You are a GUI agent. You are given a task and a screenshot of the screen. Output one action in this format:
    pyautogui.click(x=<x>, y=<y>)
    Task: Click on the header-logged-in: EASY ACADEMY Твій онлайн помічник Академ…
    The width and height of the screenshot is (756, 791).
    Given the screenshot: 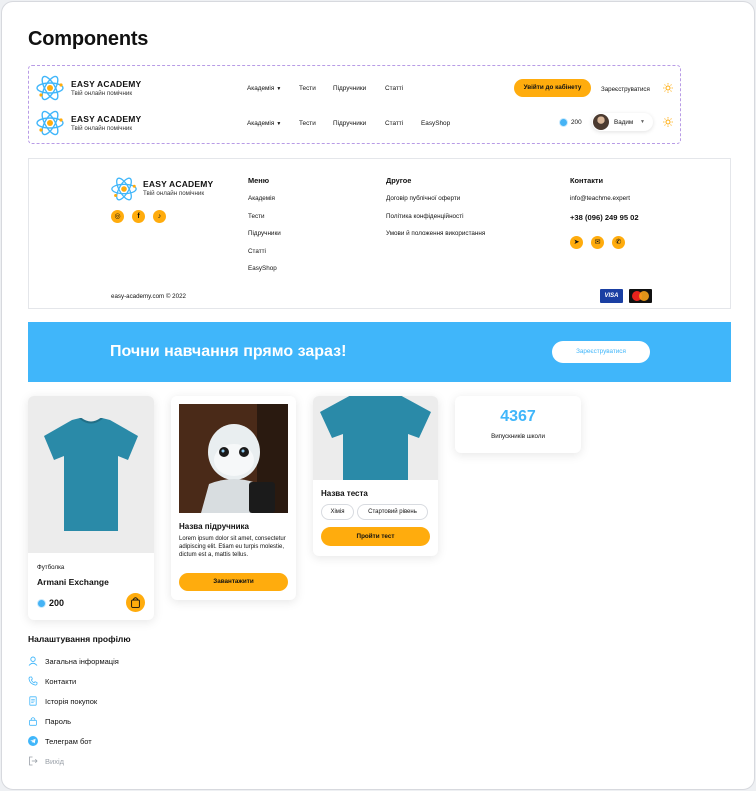 What is the action you would take?
    pyautogui.click(x=354, y=122)
    